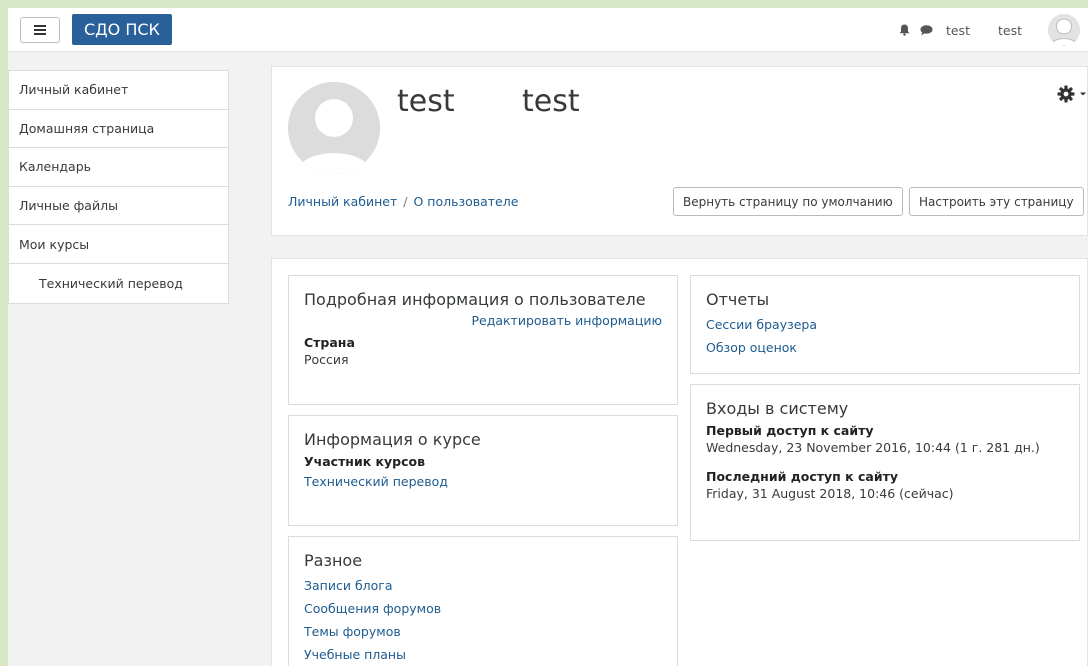 The height and width of the screenshot is (666, 1088). Describe the element at coordinates (958, 30) in the screenshot. I see `user-first-name: test` at that location.